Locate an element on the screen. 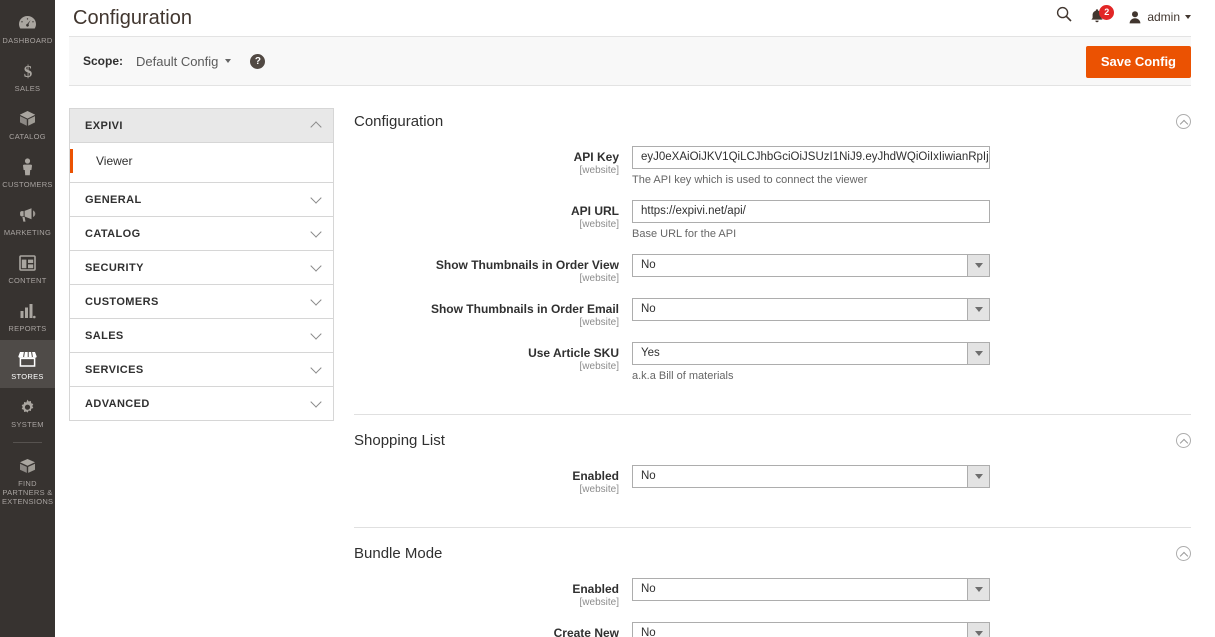  config-section-header-customers: CUSTOMERS is located at coordinates (201, 301).